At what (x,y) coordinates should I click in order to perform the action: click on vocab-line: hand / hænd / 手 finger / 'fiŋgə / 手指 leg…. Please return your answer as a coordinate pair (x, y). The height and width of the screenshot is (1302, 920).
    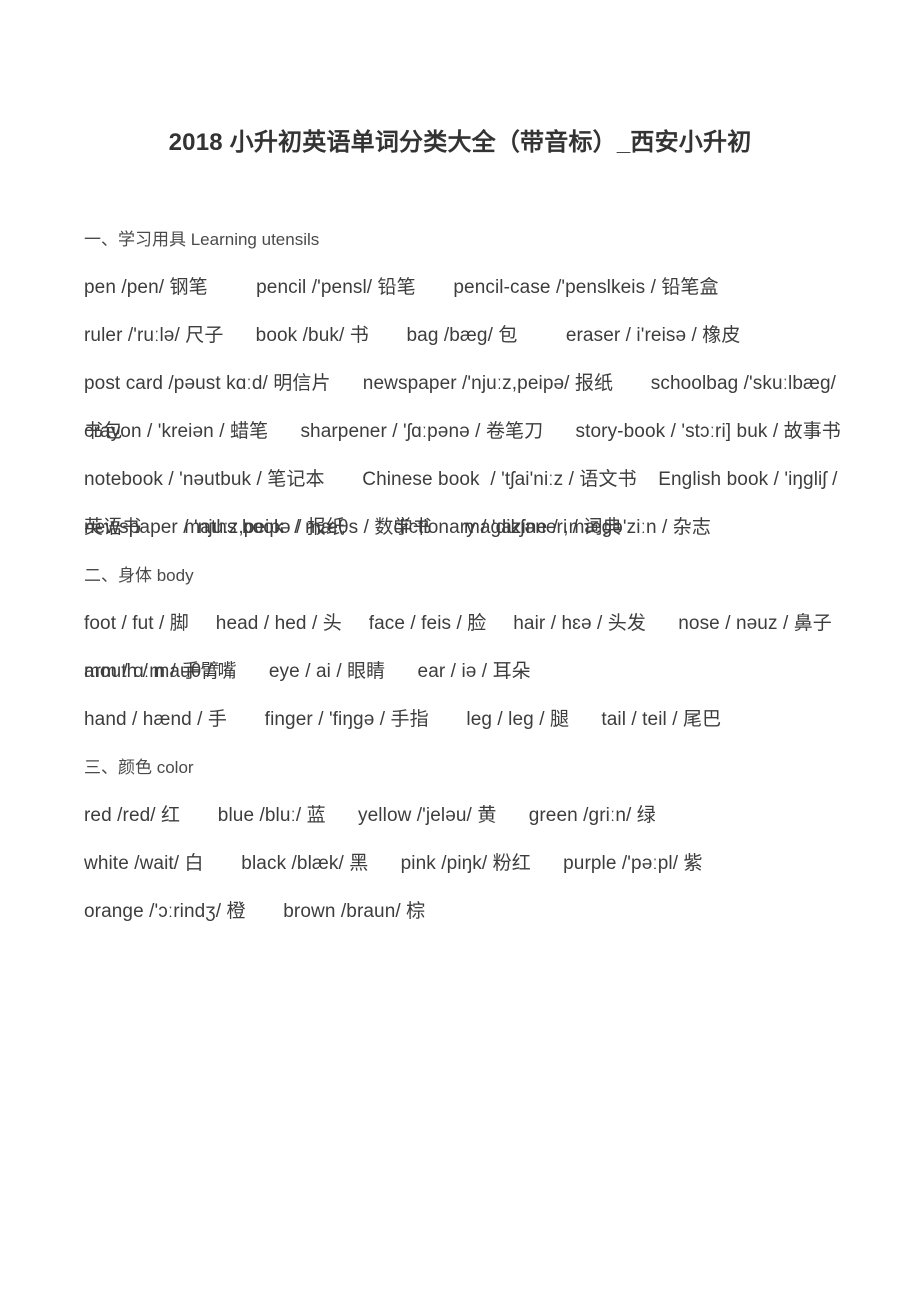
    Looking at the image, I should click on (403, 719).